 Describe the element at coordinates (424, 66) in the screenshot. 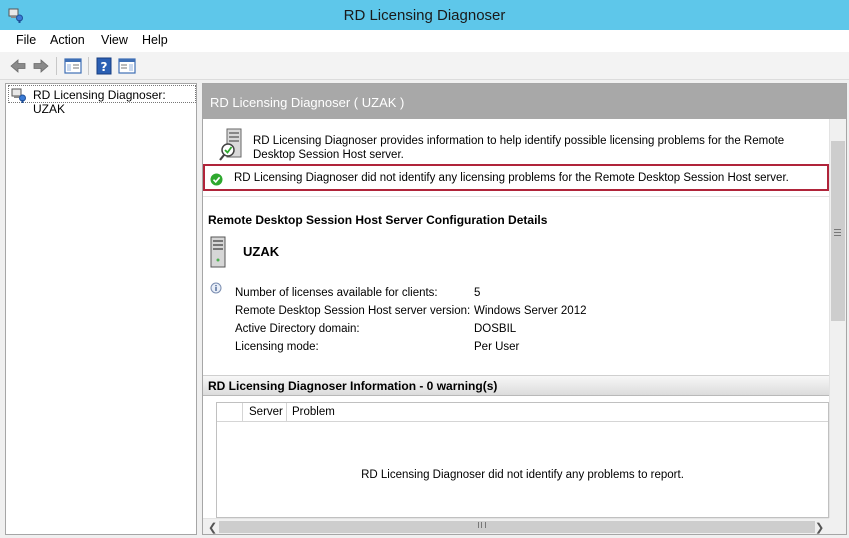

I see `toolbar: ?` at that location.